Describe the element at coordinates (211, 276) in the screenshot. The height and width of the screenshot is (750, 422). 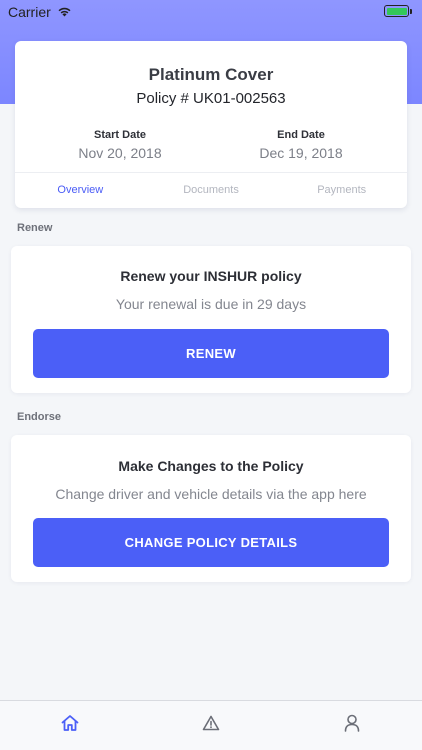
I see `renew-title: Renew your INSHUR policy` at that location.